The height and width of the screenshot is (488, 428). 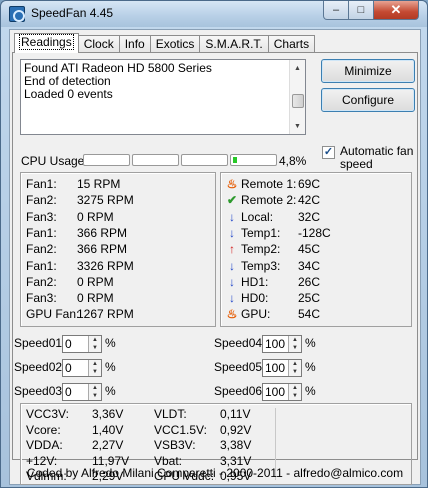 What do you see at coordinates (261, 249) in the screenshot?
I see `temperature-label: Temp2:` at bounding box center [261, 249].